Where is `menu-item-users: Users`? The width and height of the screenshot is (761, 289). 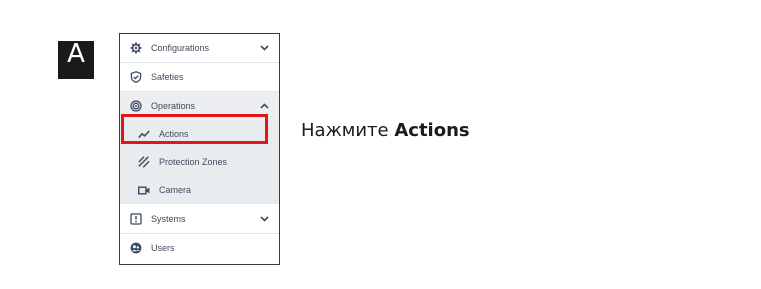
menu-item-users: Users is located at coordinates (199, 248).